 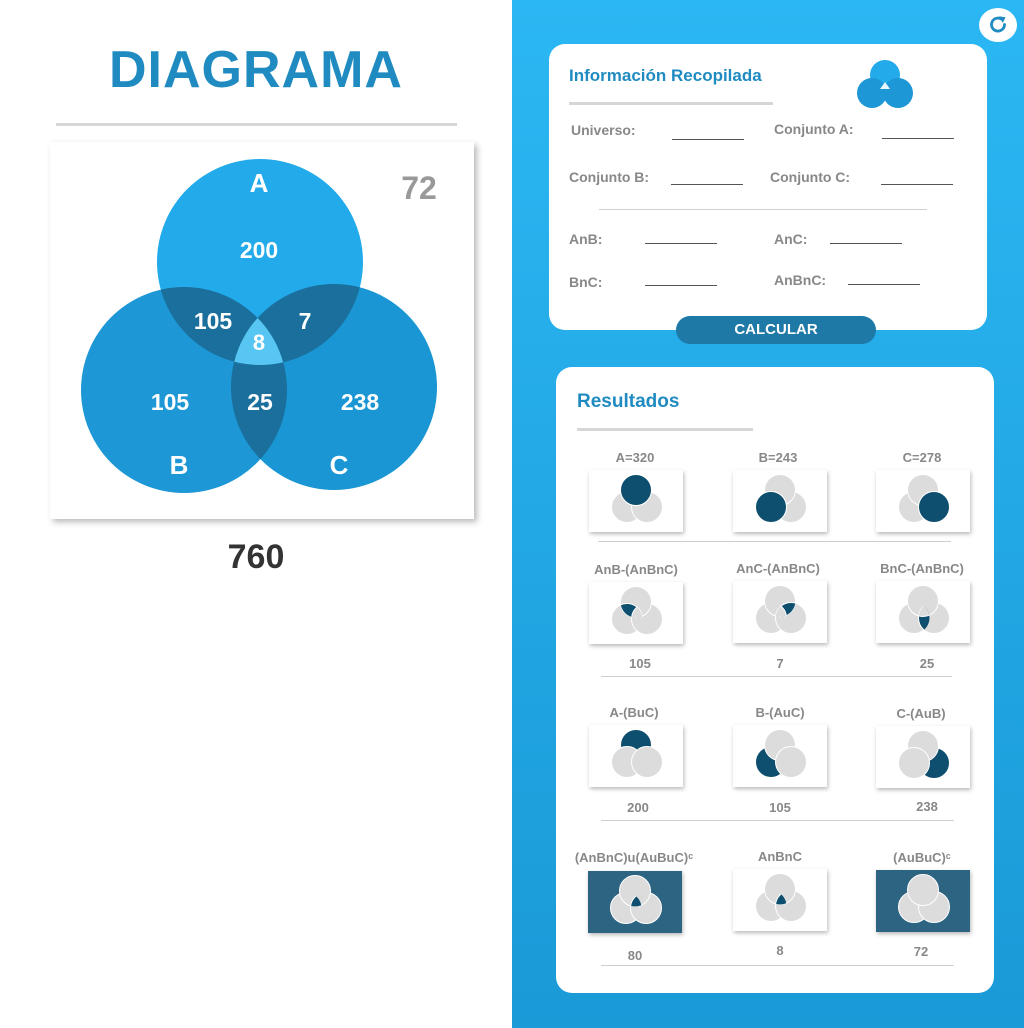 I want to click on set-a-label: A, so click(x=259, y=183).